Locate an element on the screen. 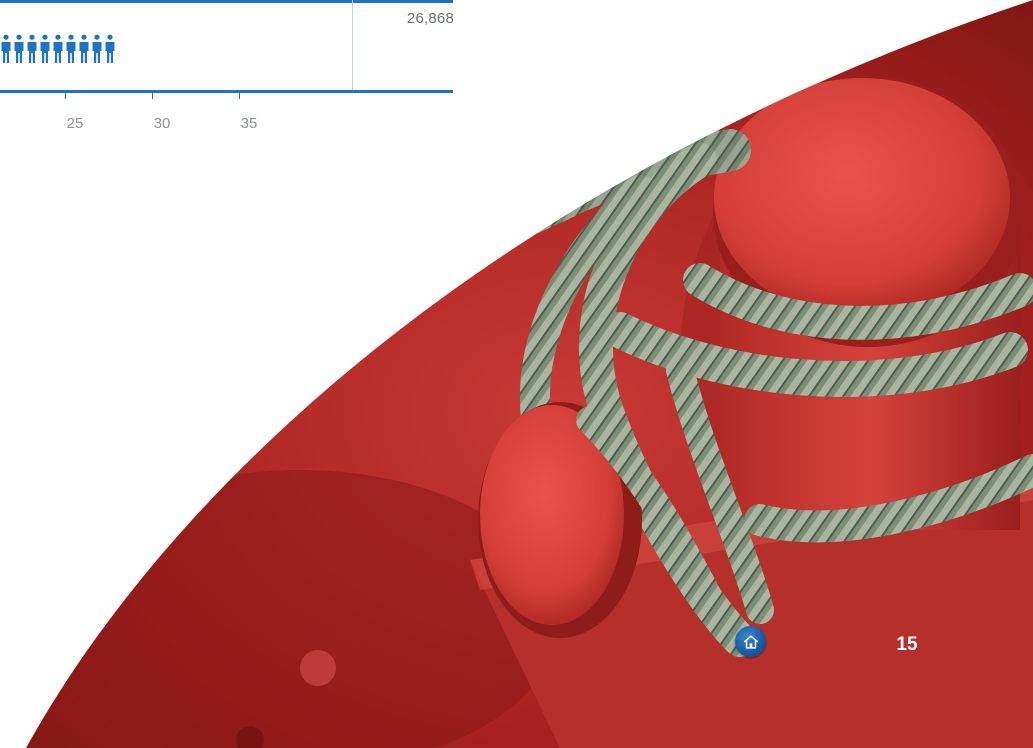 This screenshot has height=748, width=1033. chart-column-divider is located at coordinates (352, 46).